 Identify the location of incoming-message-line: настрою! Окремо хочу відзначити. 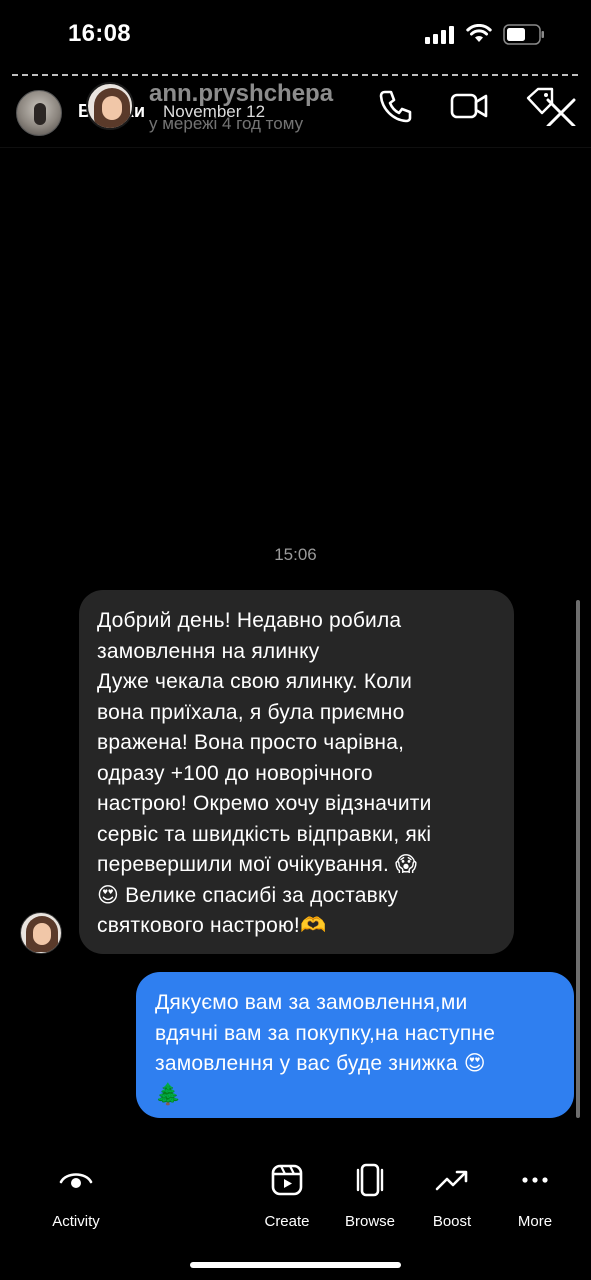
(264, 803).